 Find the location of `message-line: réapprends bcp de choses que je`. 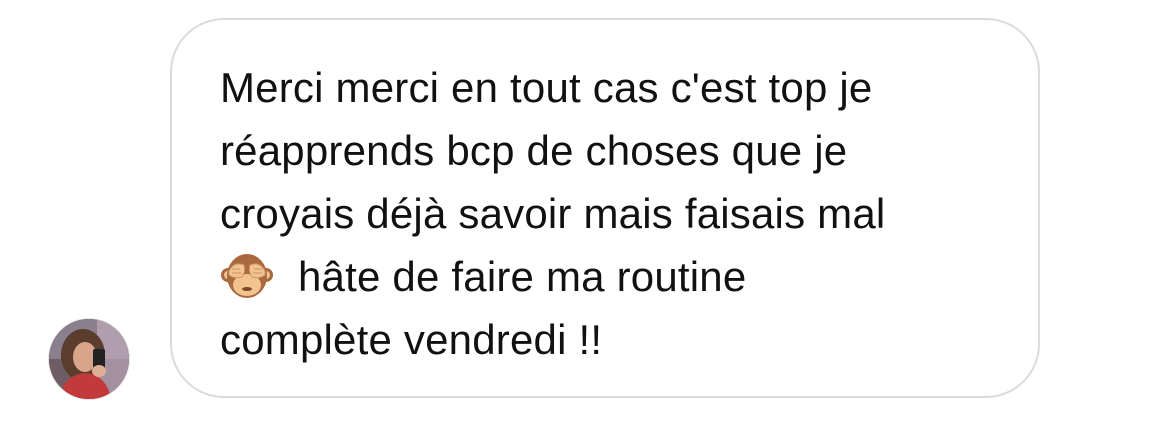

message-line: réapprends bcp de choses que je is located at coordinates (534, 150).